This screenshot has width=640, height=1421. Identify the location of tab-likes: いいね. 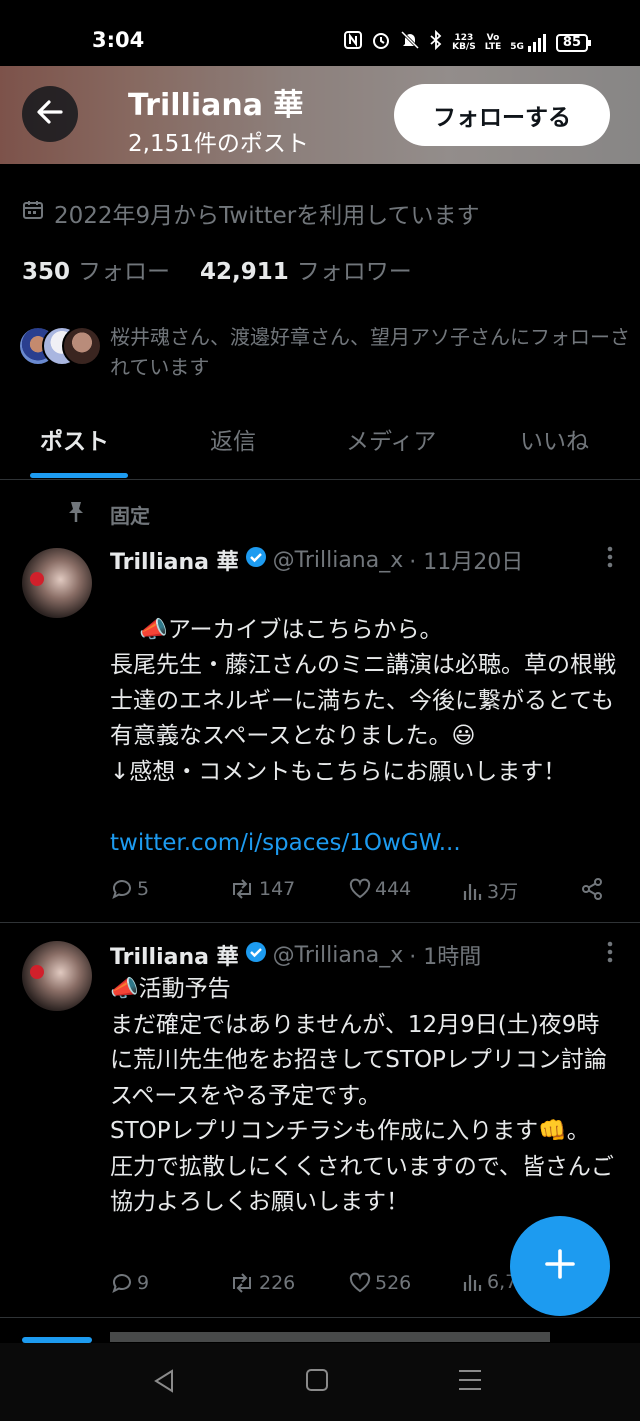
(554, 439).